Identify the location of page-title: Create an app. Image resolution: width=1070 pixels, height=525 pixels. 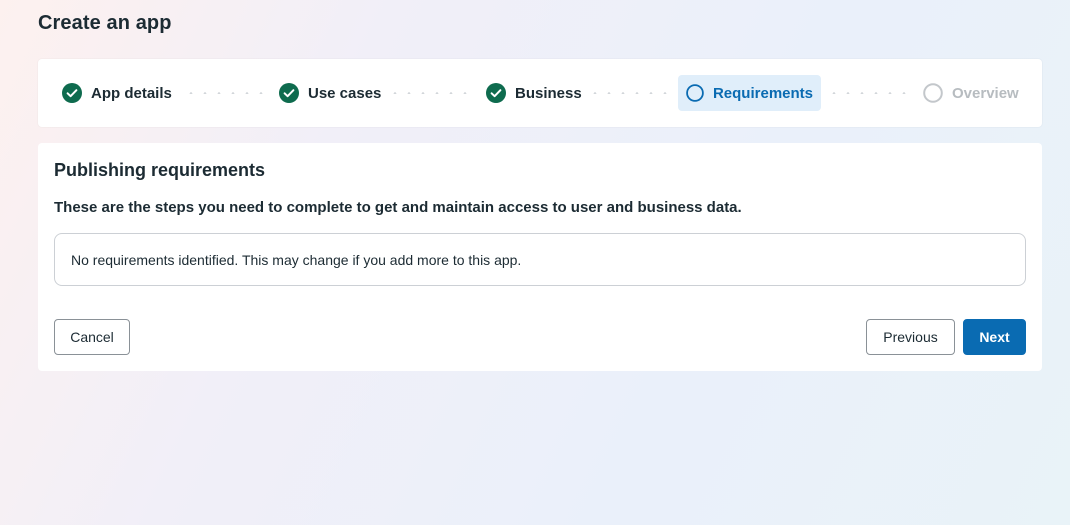
(105, 23).